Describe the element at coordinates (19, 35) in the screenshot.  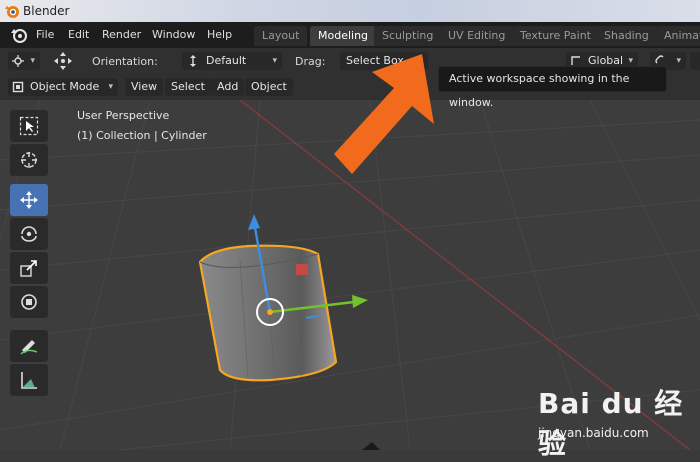
I see `blender-menu-icon` at that location.